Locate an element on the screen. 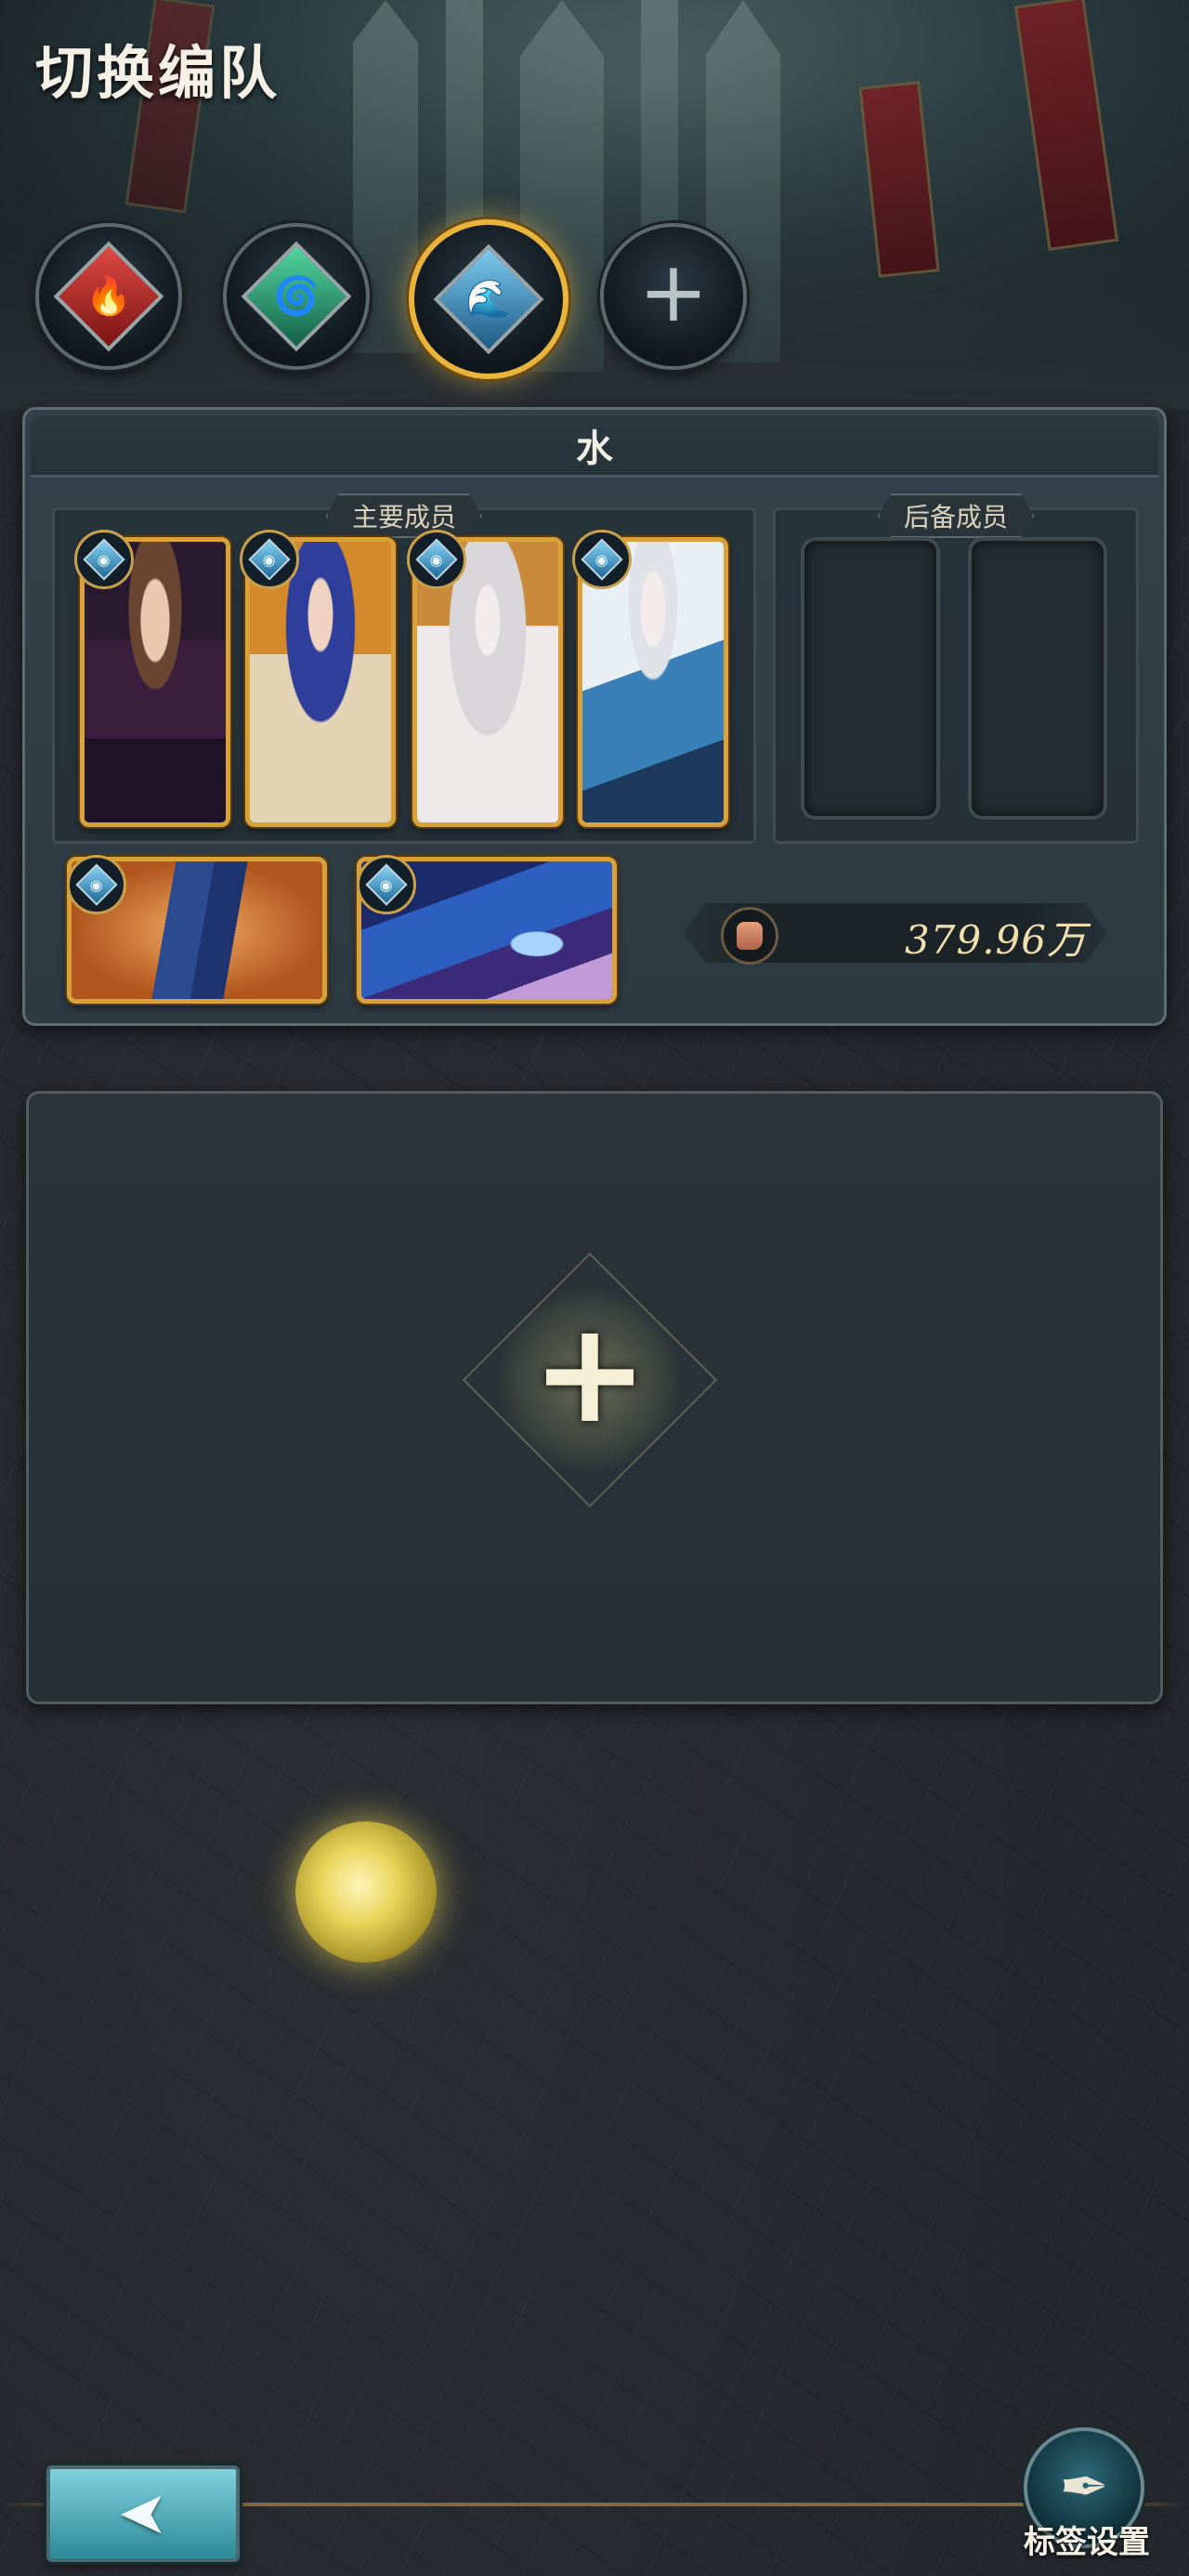 The width and height of the screenshot is (1189, 2576). team-tab-water: 🌊 is located at coordinates (489, 299).